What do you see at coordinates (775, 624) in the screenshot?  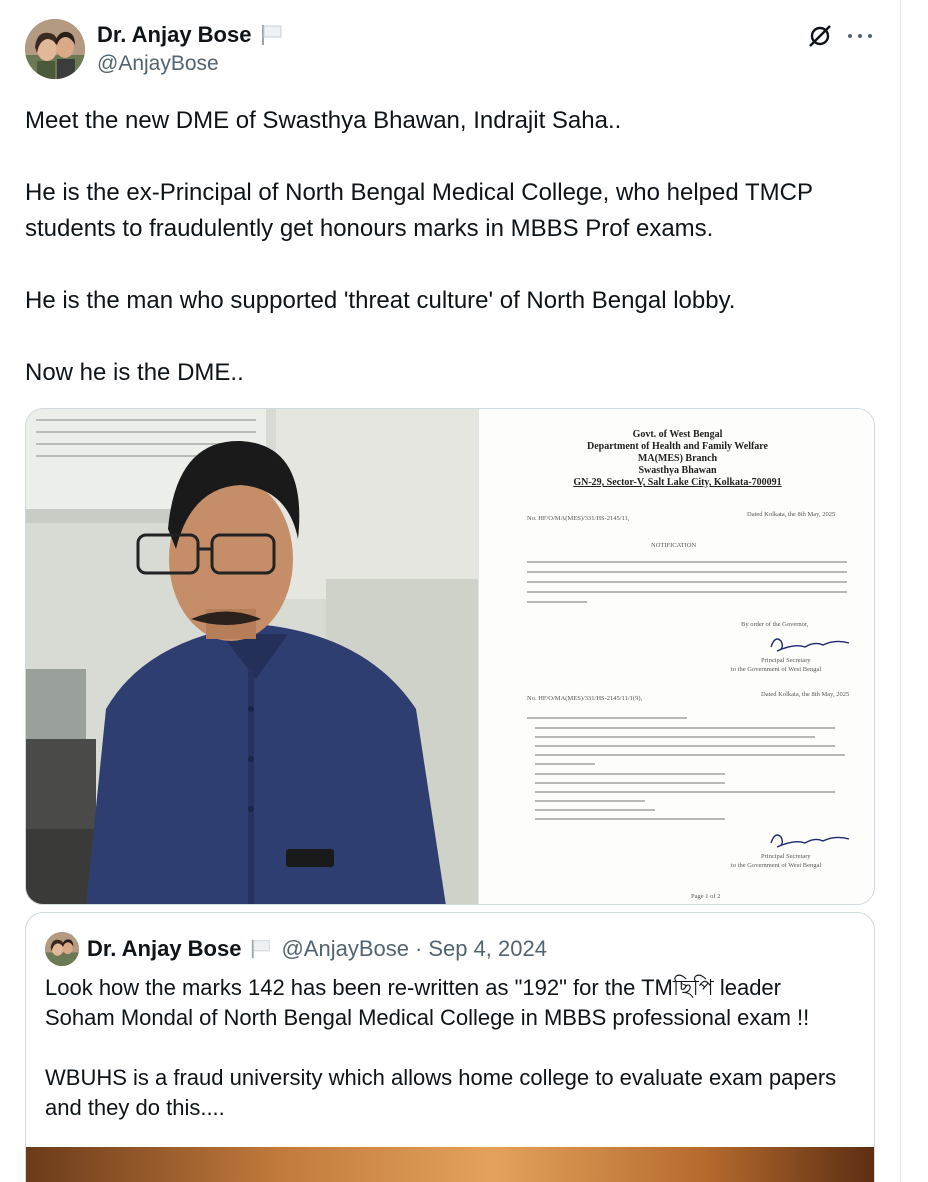 I see `doc-order-line: By order of the Governor,` at bounding box center [775, 624].